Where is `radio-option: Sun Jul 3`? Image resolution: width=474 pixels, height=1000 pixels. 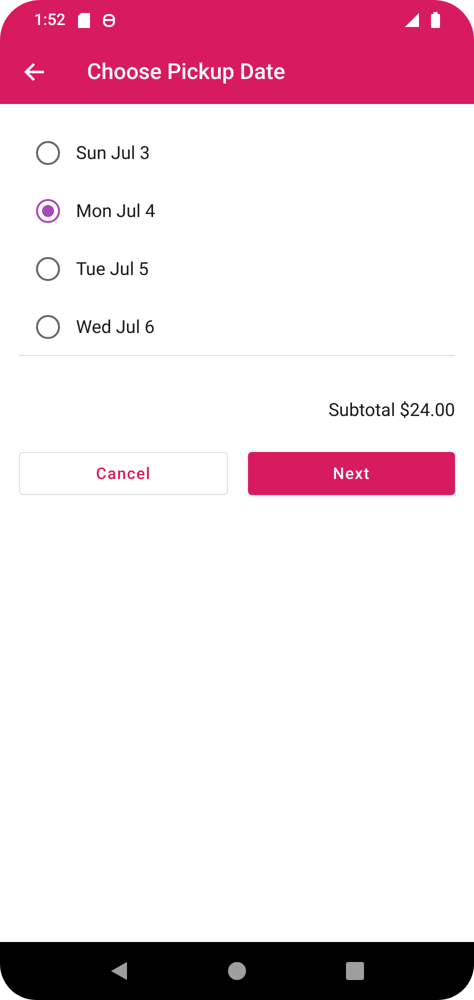
radio-option: Sun Jul 3 is located at coordinates (237, 153).